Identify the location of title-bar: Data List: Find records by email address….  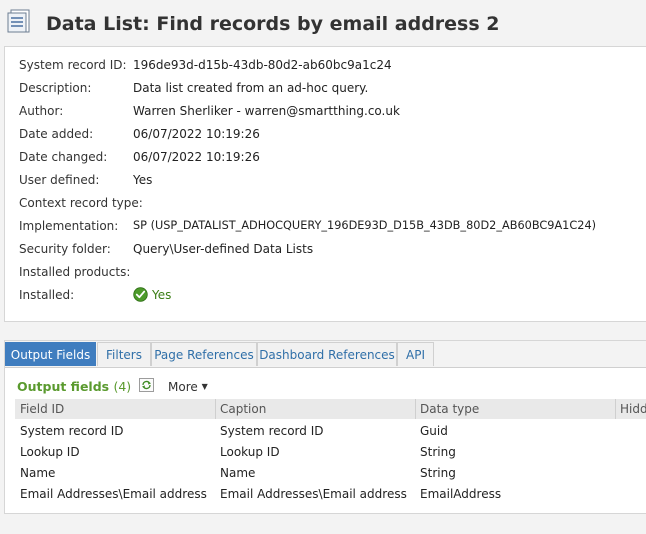
(323, 22).